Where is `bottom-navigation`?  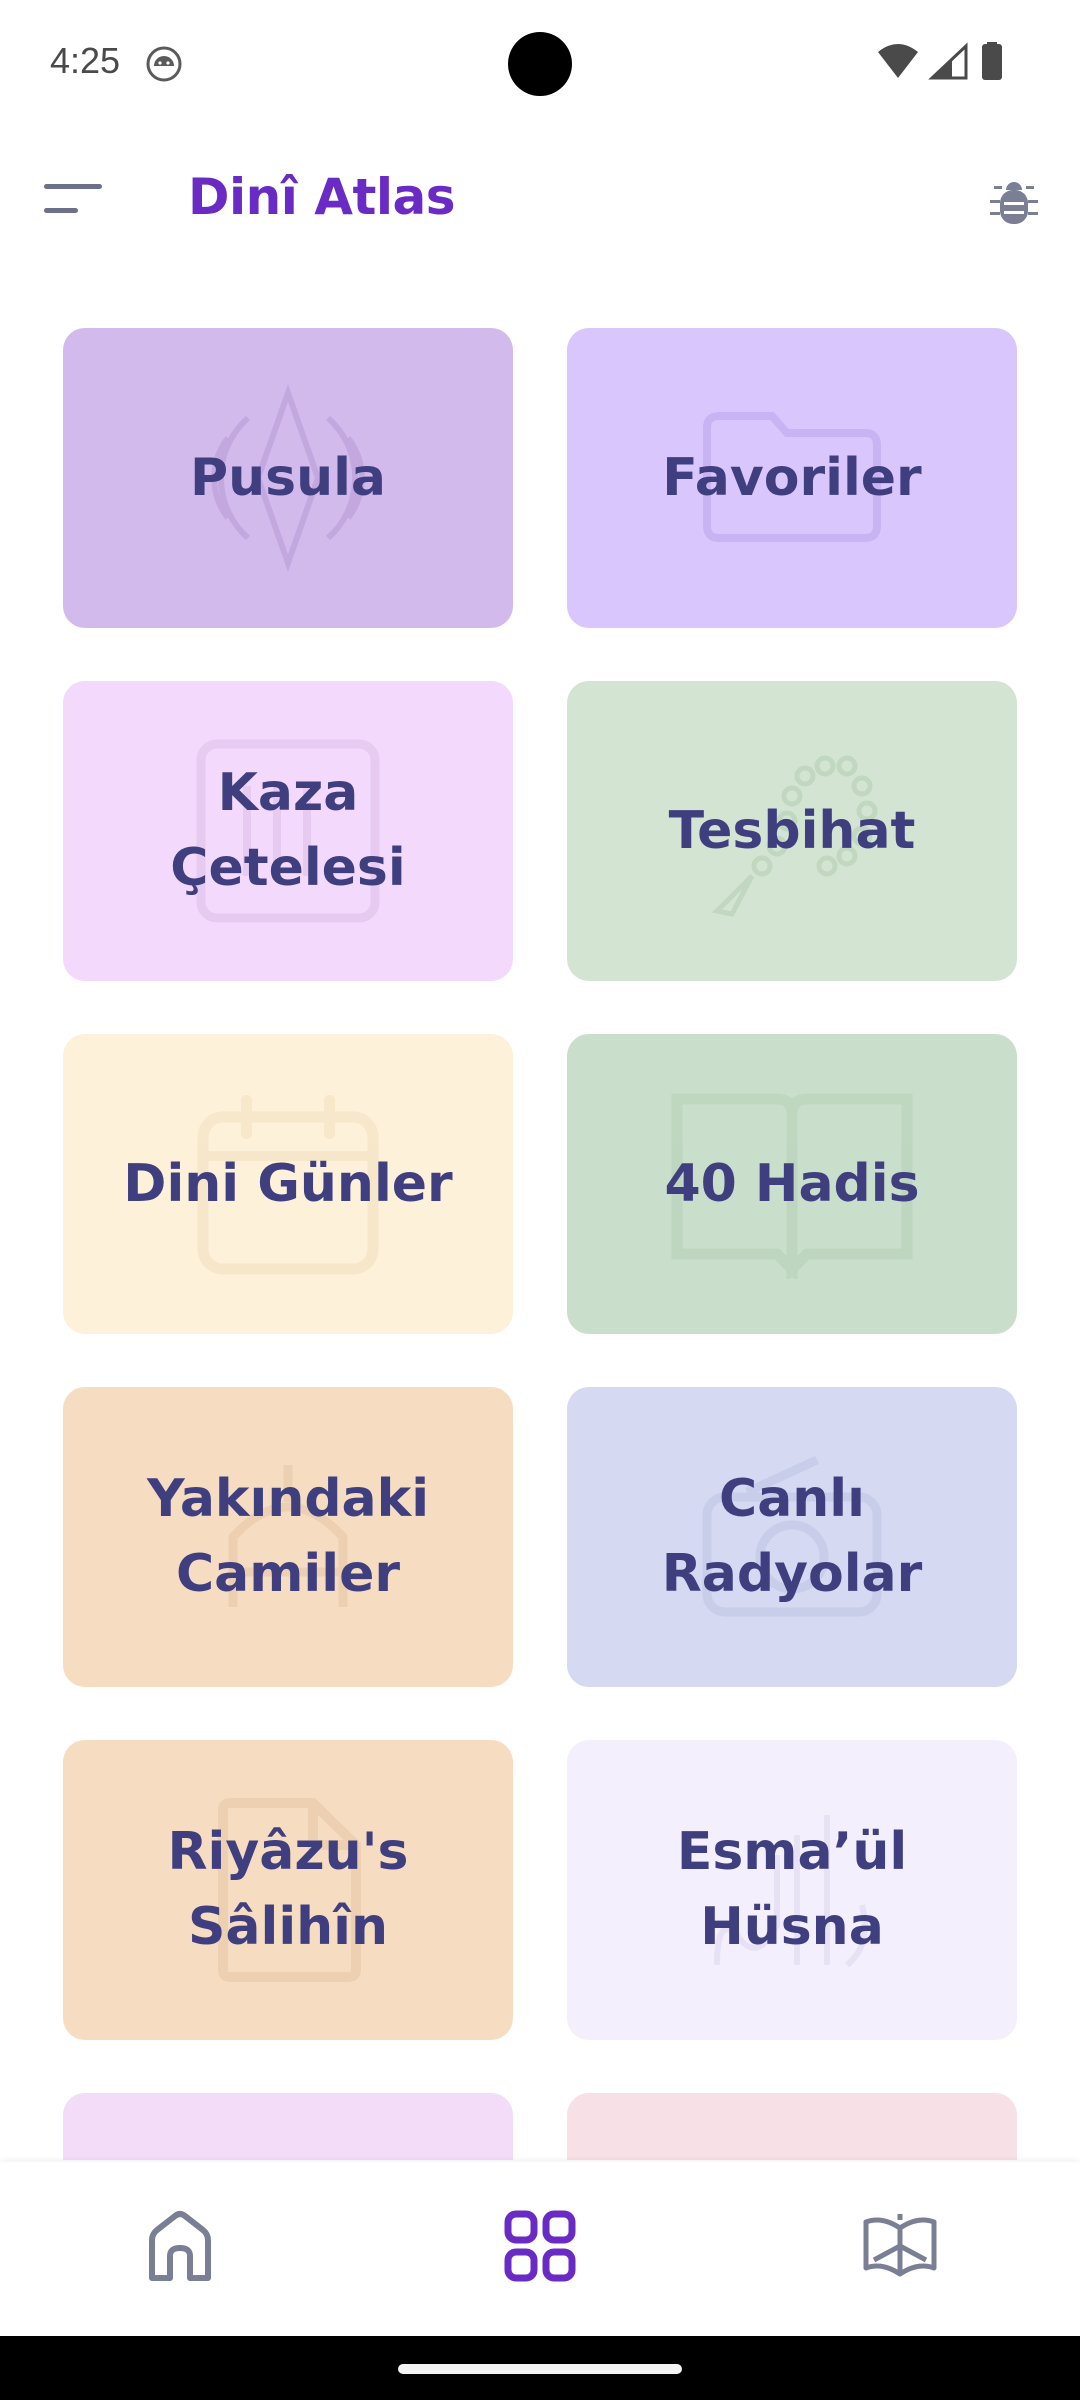
bottom-navigation is located at coordinates (540, 2249).